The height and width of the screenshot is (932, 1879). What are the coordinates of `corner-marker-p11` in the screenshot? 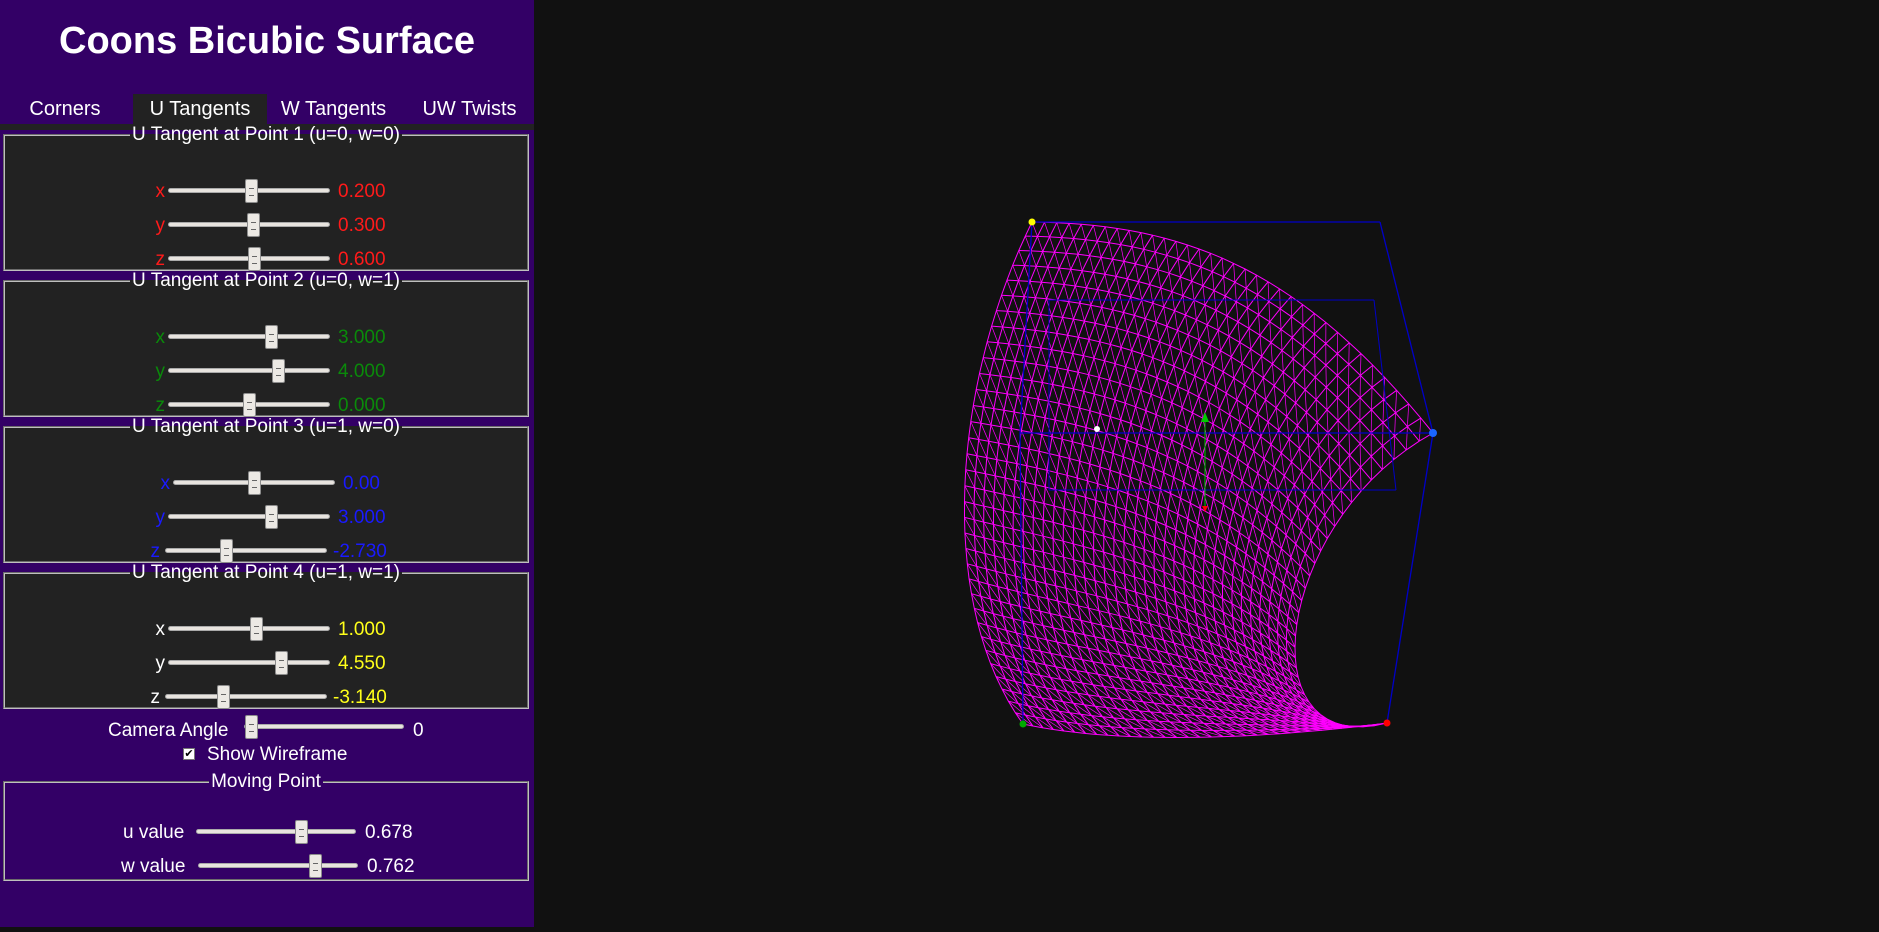 It's located at (1387, 723).